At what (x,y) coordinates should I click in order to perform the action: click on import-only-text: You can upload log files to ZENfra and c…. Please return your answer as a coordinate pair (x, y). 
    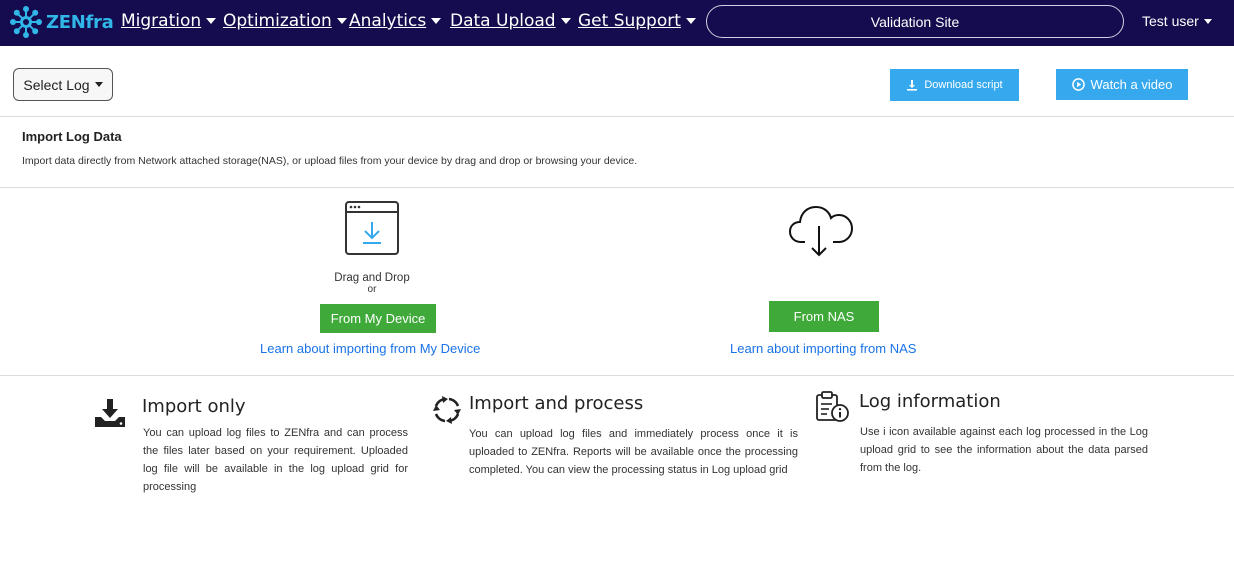
    Looking at the image, I should click on (275, 460).